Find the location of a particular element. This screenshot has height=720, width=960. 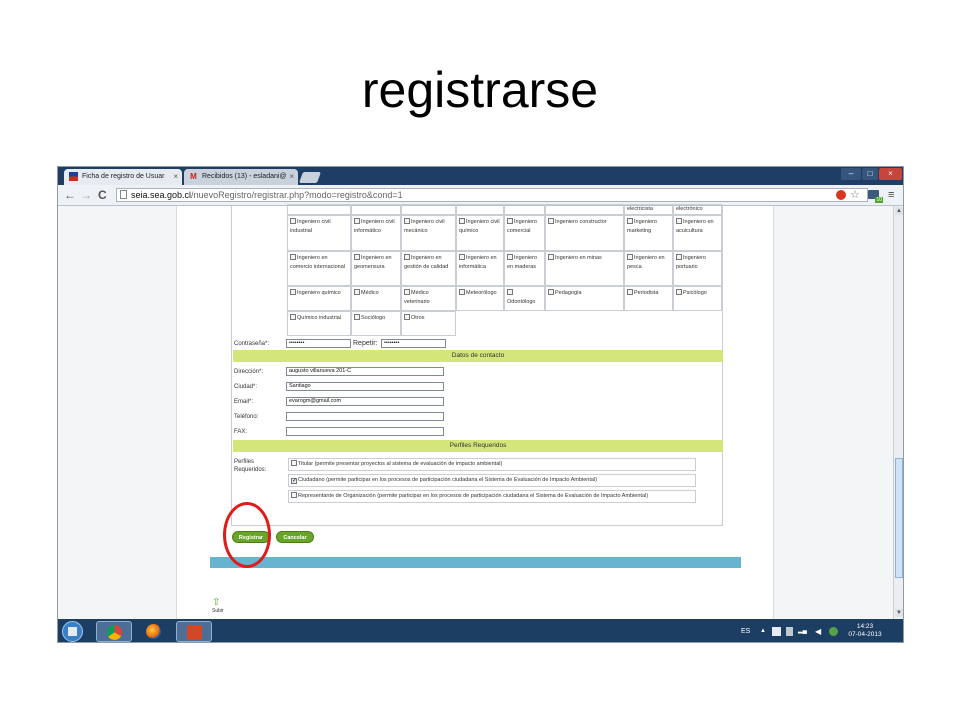

profession-cell: Médico is located at coordinates (376, 298).